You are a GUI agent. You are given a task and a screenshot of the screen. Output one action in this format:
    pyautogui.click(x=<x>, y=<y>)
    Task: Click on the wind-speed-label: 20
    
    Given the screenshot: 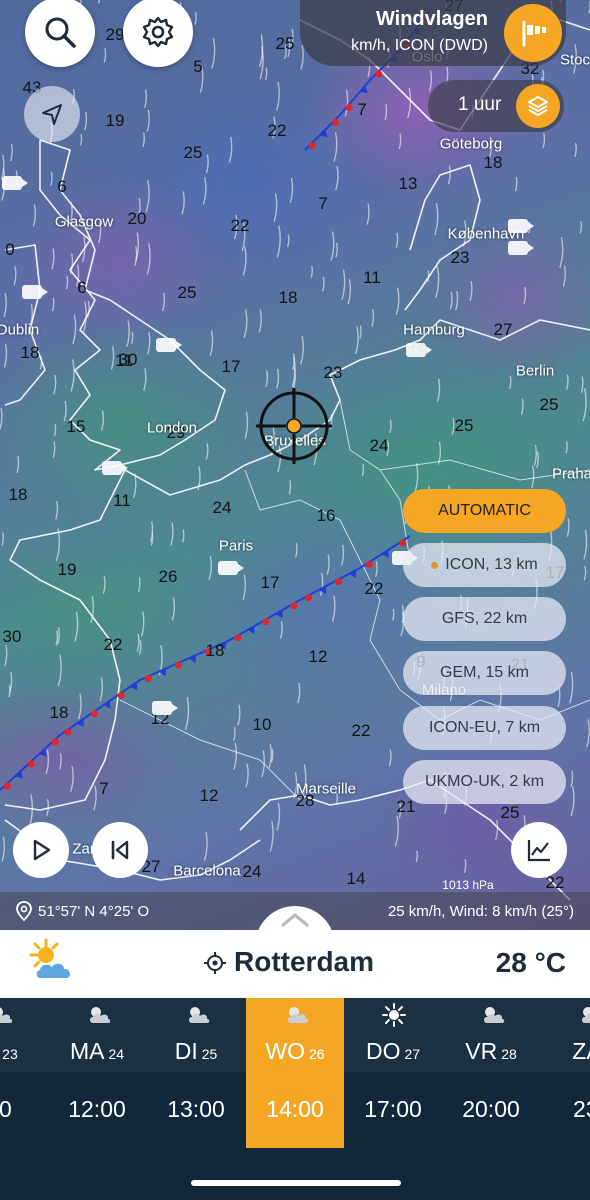 What is the action you would take?
    pyautogui.click(x=137, y=218)
    